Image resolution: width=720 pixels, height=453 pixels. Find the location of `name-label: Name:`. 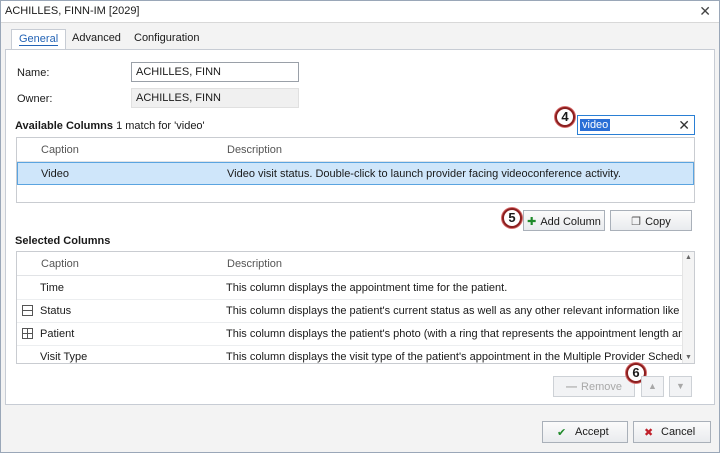

name-label: Name: is located at coordinates (33, 73).